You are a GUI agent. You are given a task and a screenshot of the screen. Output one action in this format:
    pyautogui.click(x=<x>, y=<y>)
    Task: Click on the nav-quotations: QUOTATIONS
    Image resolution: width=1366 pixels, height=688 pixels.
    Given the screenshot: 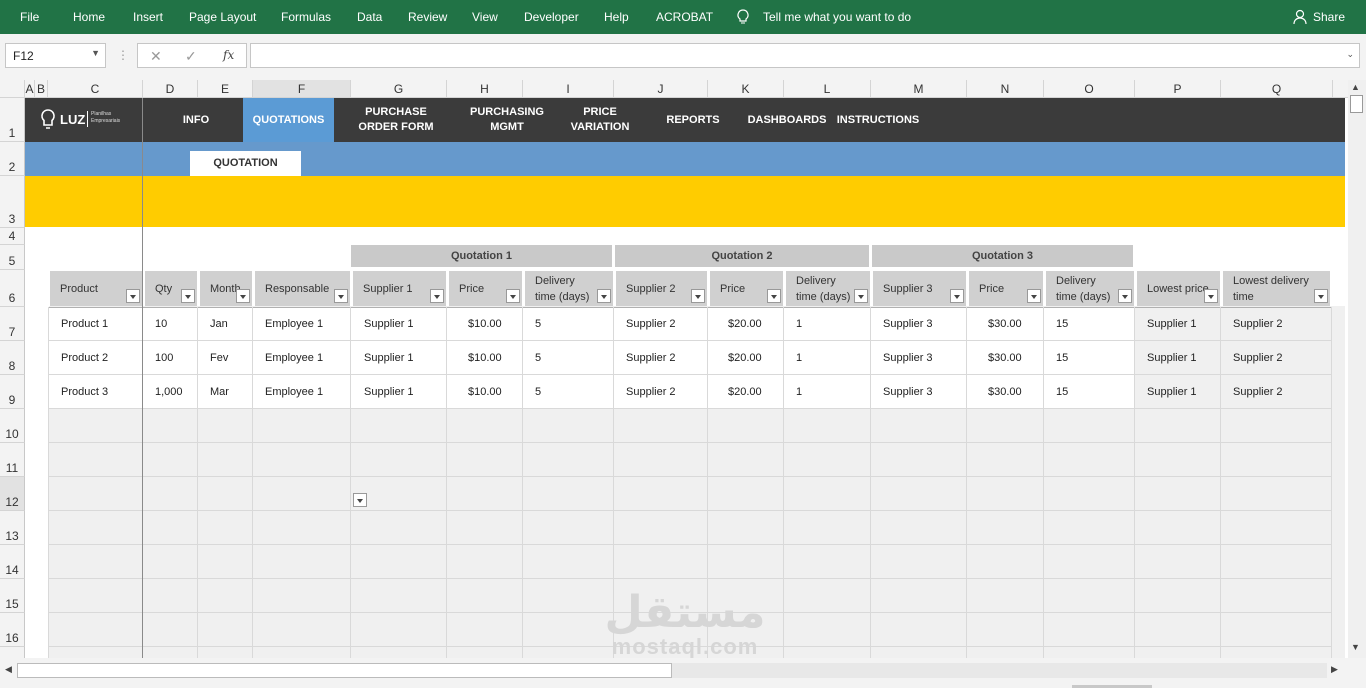 What is the action you would take?
    pyautogui.click(x=288, y=120)
    